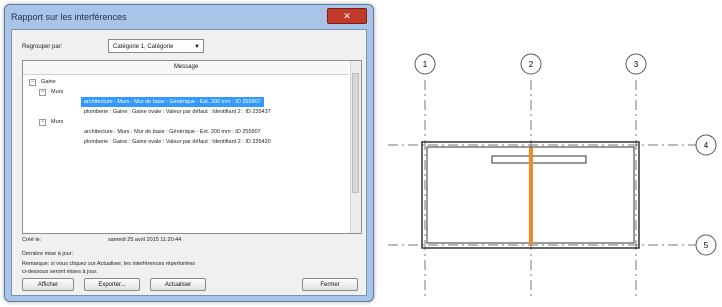 The image size is (722, 307). I want to click on show-button: Afficher, so click(48, 284).